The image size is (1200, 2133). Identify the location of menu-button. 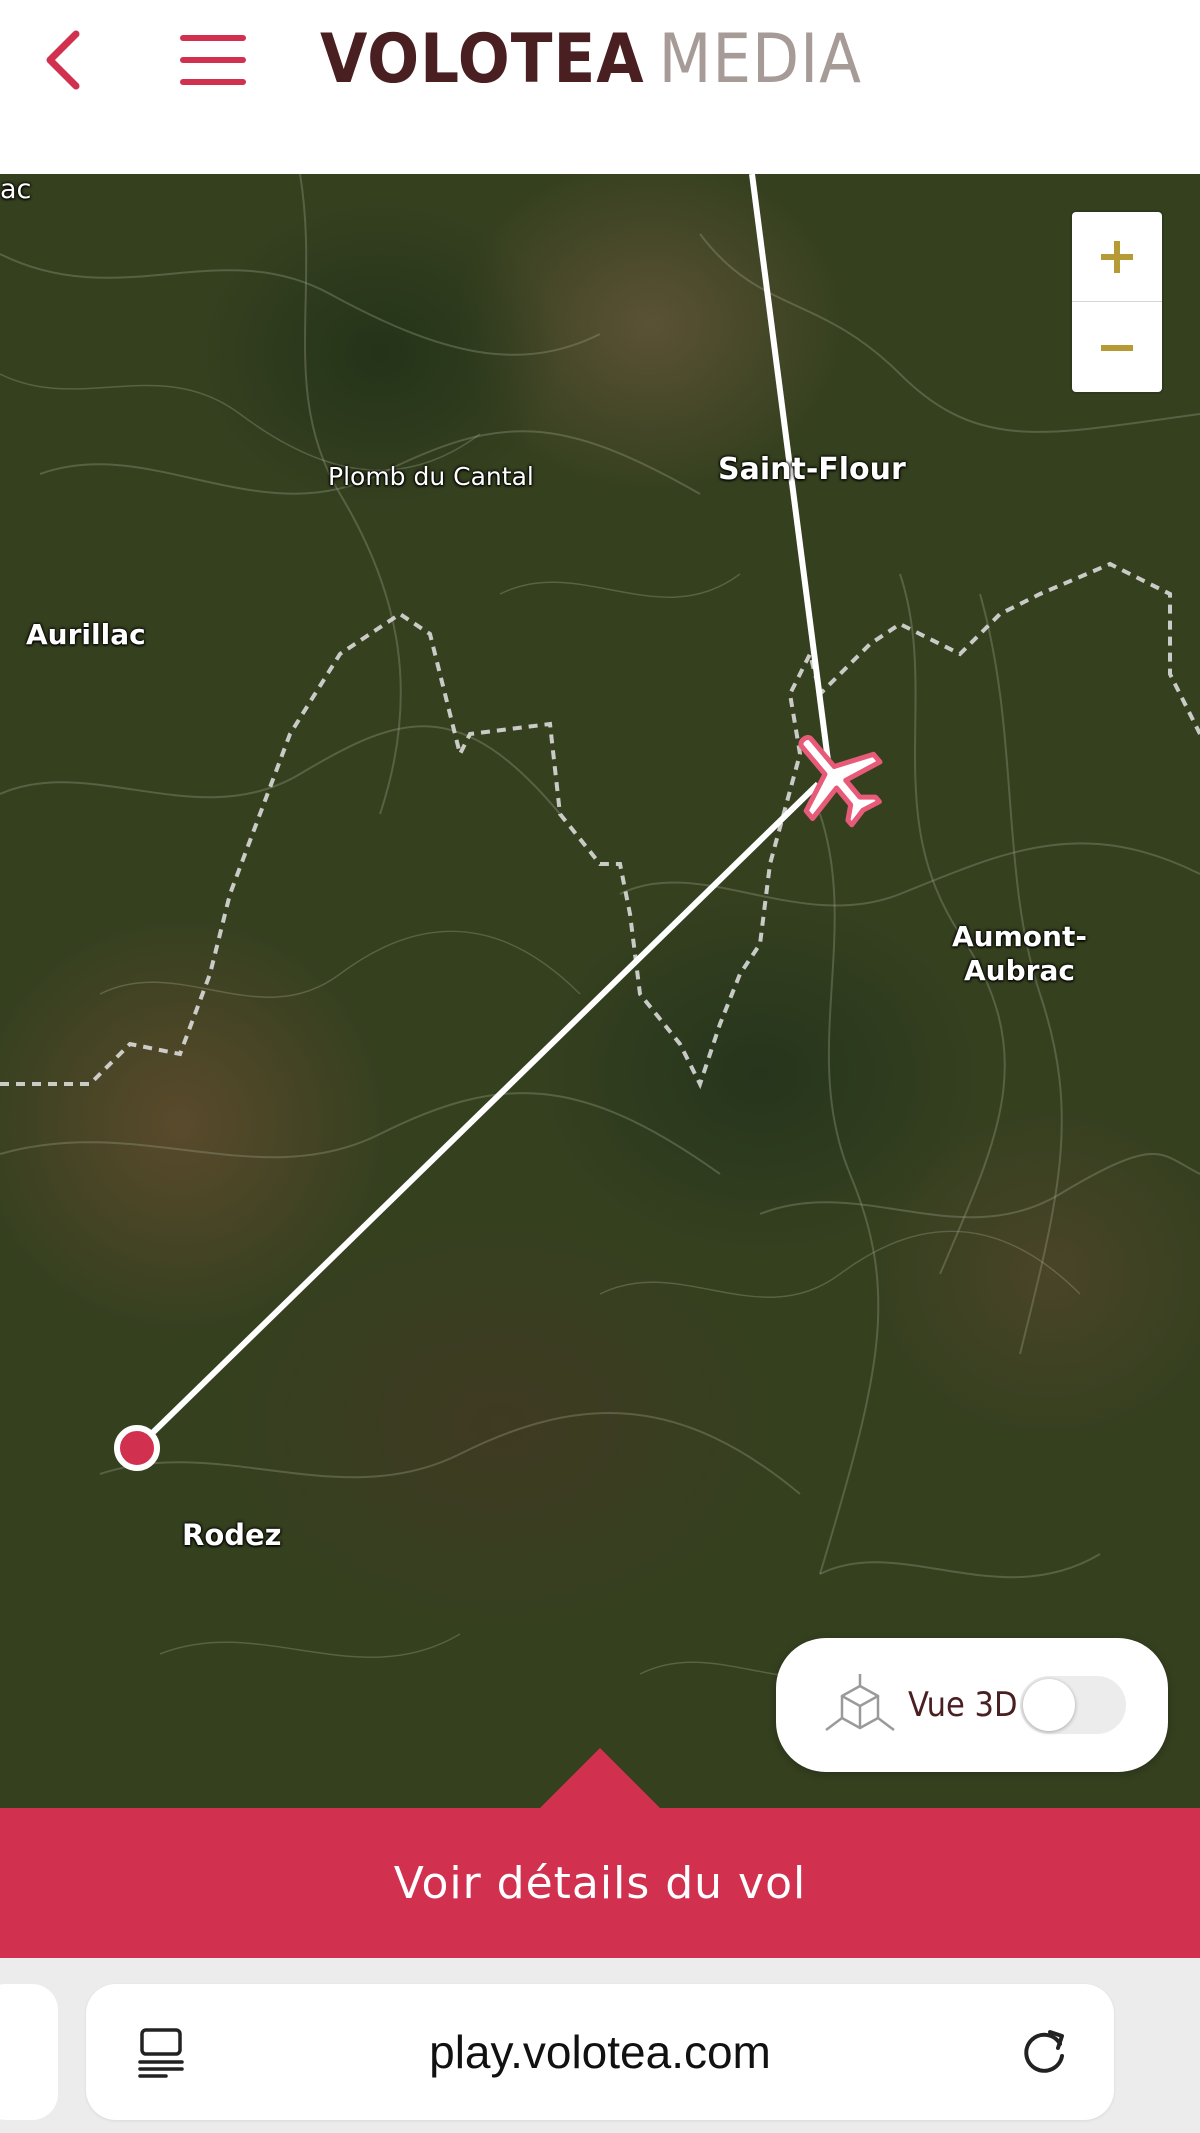
(213, 60).